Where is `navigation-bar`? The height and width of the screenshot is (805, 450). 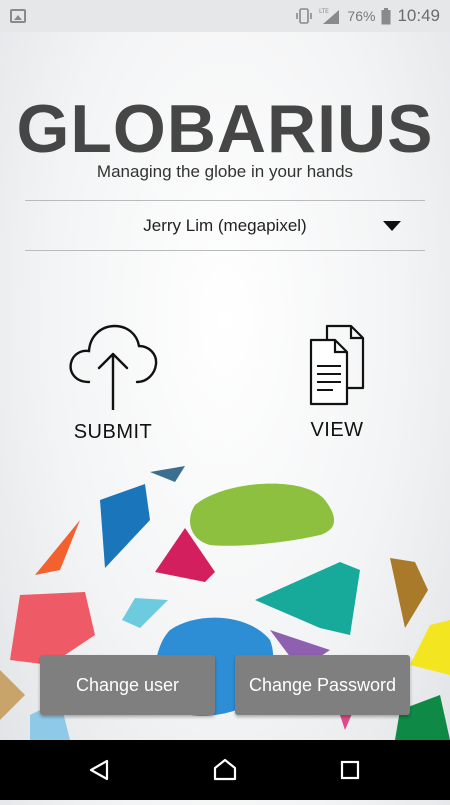 navigation-bar is located at coordinates (225, 770).